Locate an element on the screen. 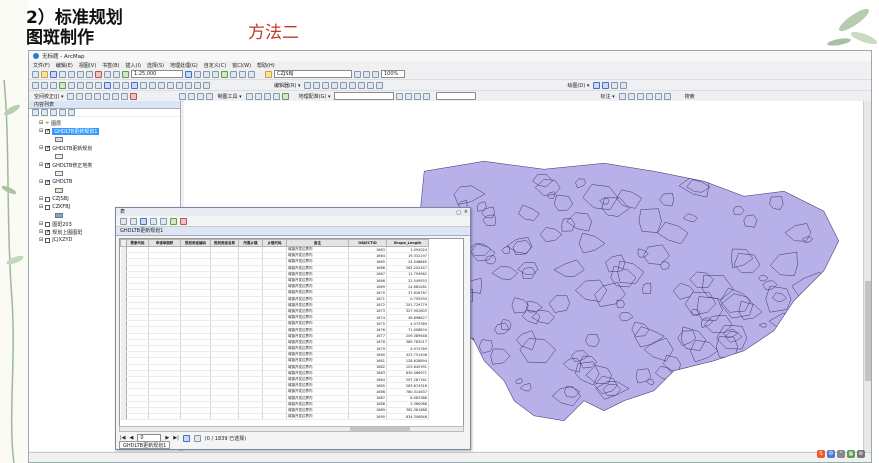  search-label: 搜索 is located at coordinates (690, 96).